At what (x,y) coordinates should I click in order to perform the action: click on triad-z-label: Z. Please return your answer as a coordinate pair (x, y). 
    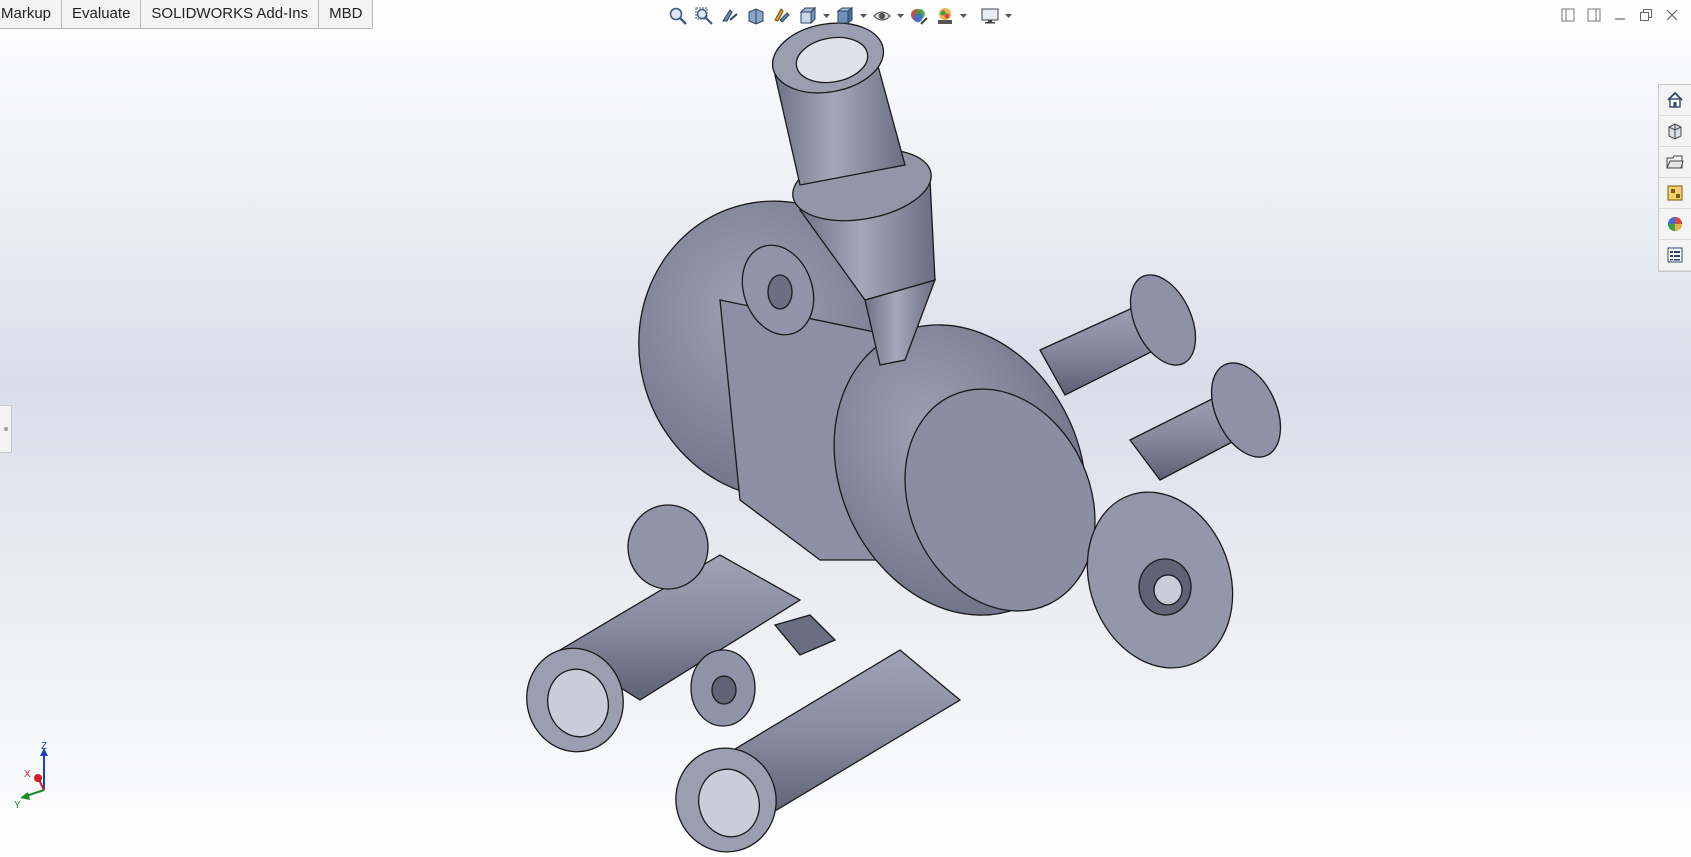
    Looking at the image, I should click on (44, 746).